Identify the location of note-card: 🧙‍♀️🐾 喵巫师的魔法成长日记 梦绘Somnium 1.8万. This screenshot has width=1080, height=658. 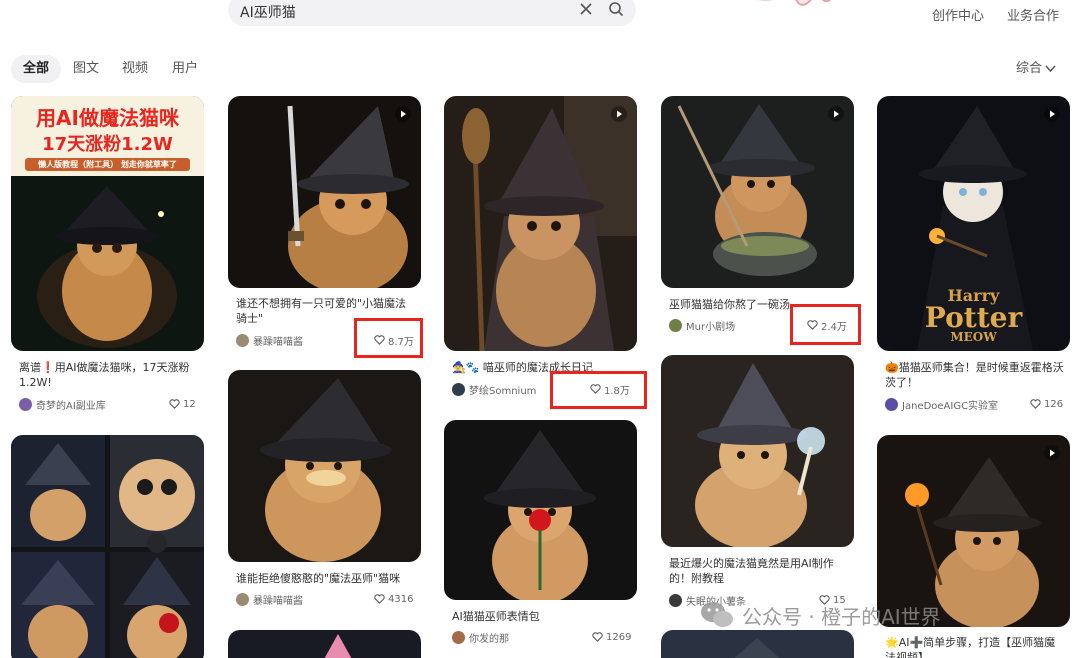
(540, 251).